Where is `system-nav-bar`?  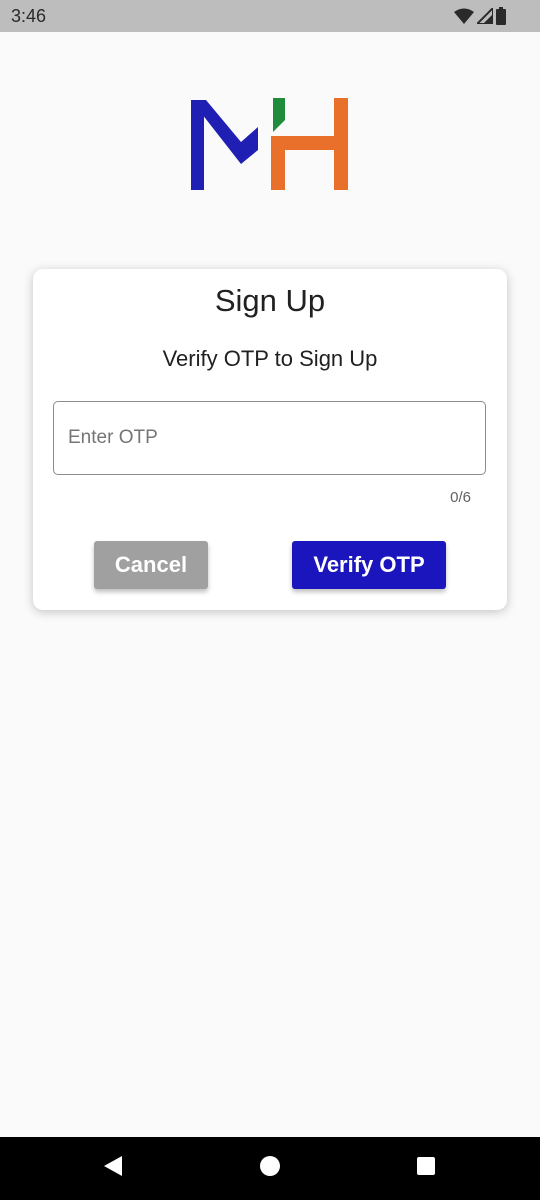 system-nav-bar is located at coordinates (270, 1168).